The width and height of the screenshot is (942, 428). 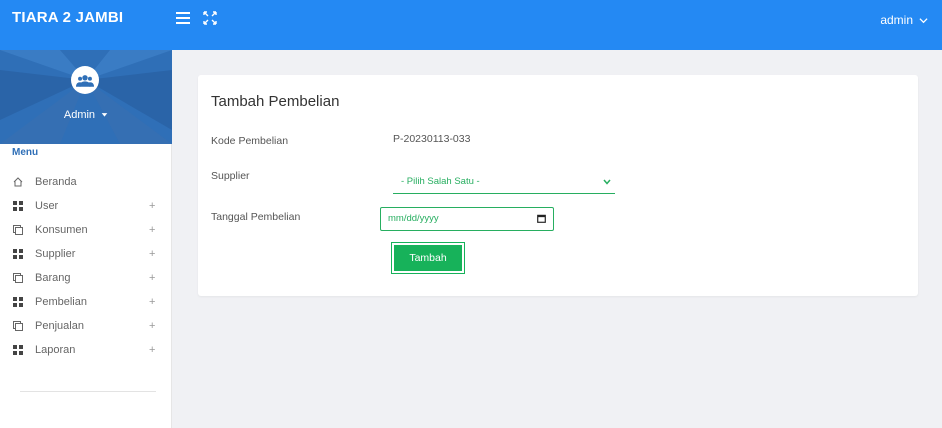 What do you see at coordinates (59, 326) in the screenshot?
I see `sidebar-item-label: Penjualan` at bounding box center [59, 326].